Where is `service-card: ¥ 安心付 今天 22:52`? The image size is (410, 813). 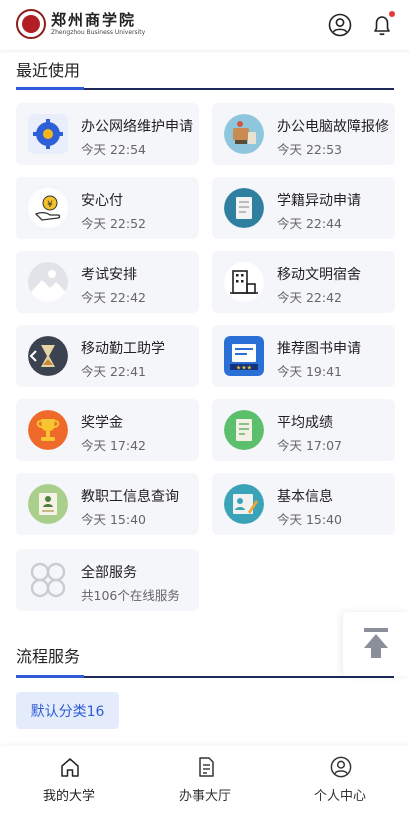 service-card: ¥ 安心付 今天 22:52 is located at coordinates (107, 208).